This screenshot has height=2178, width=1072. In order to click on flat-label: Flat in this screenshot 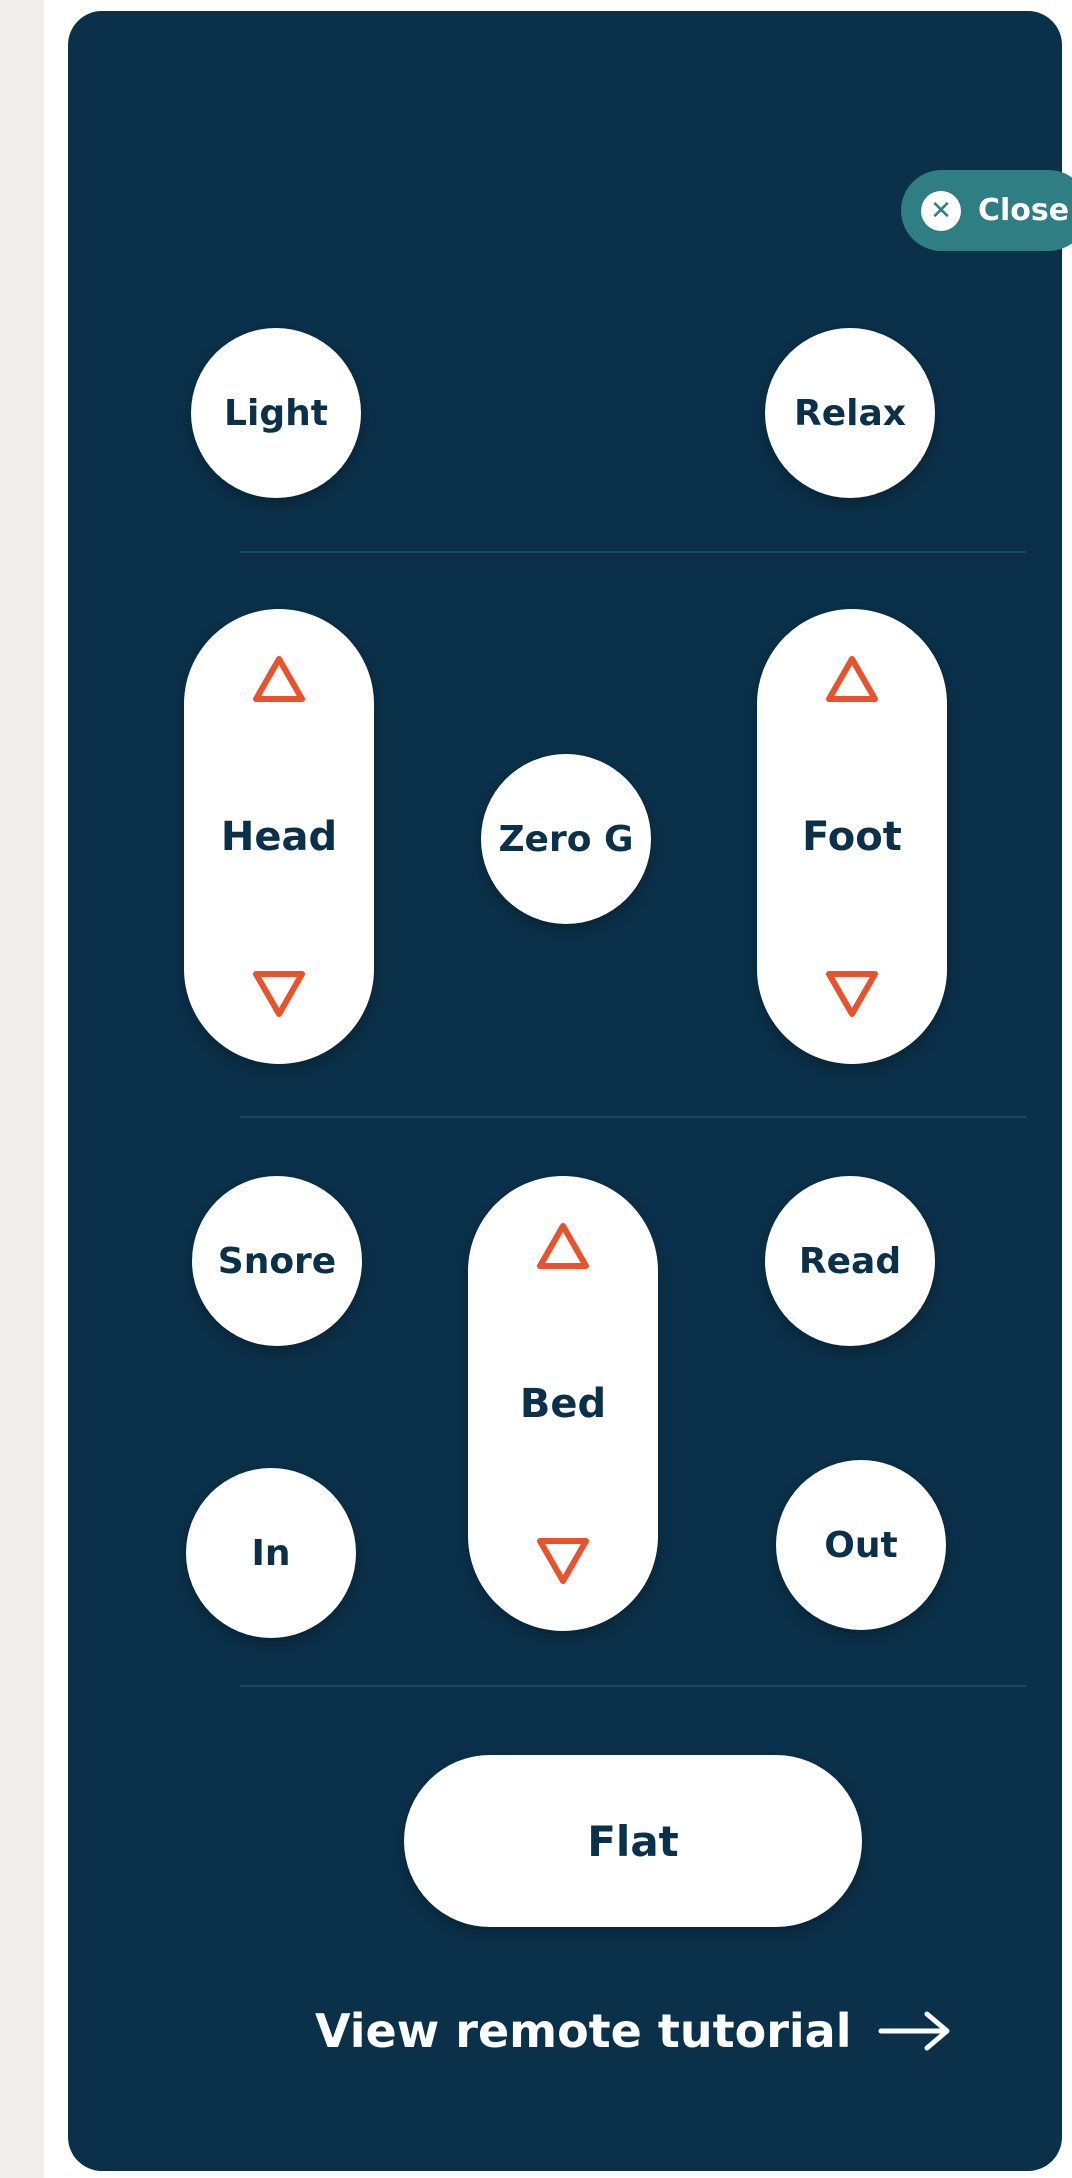, I will do `click(633, 1841)`.